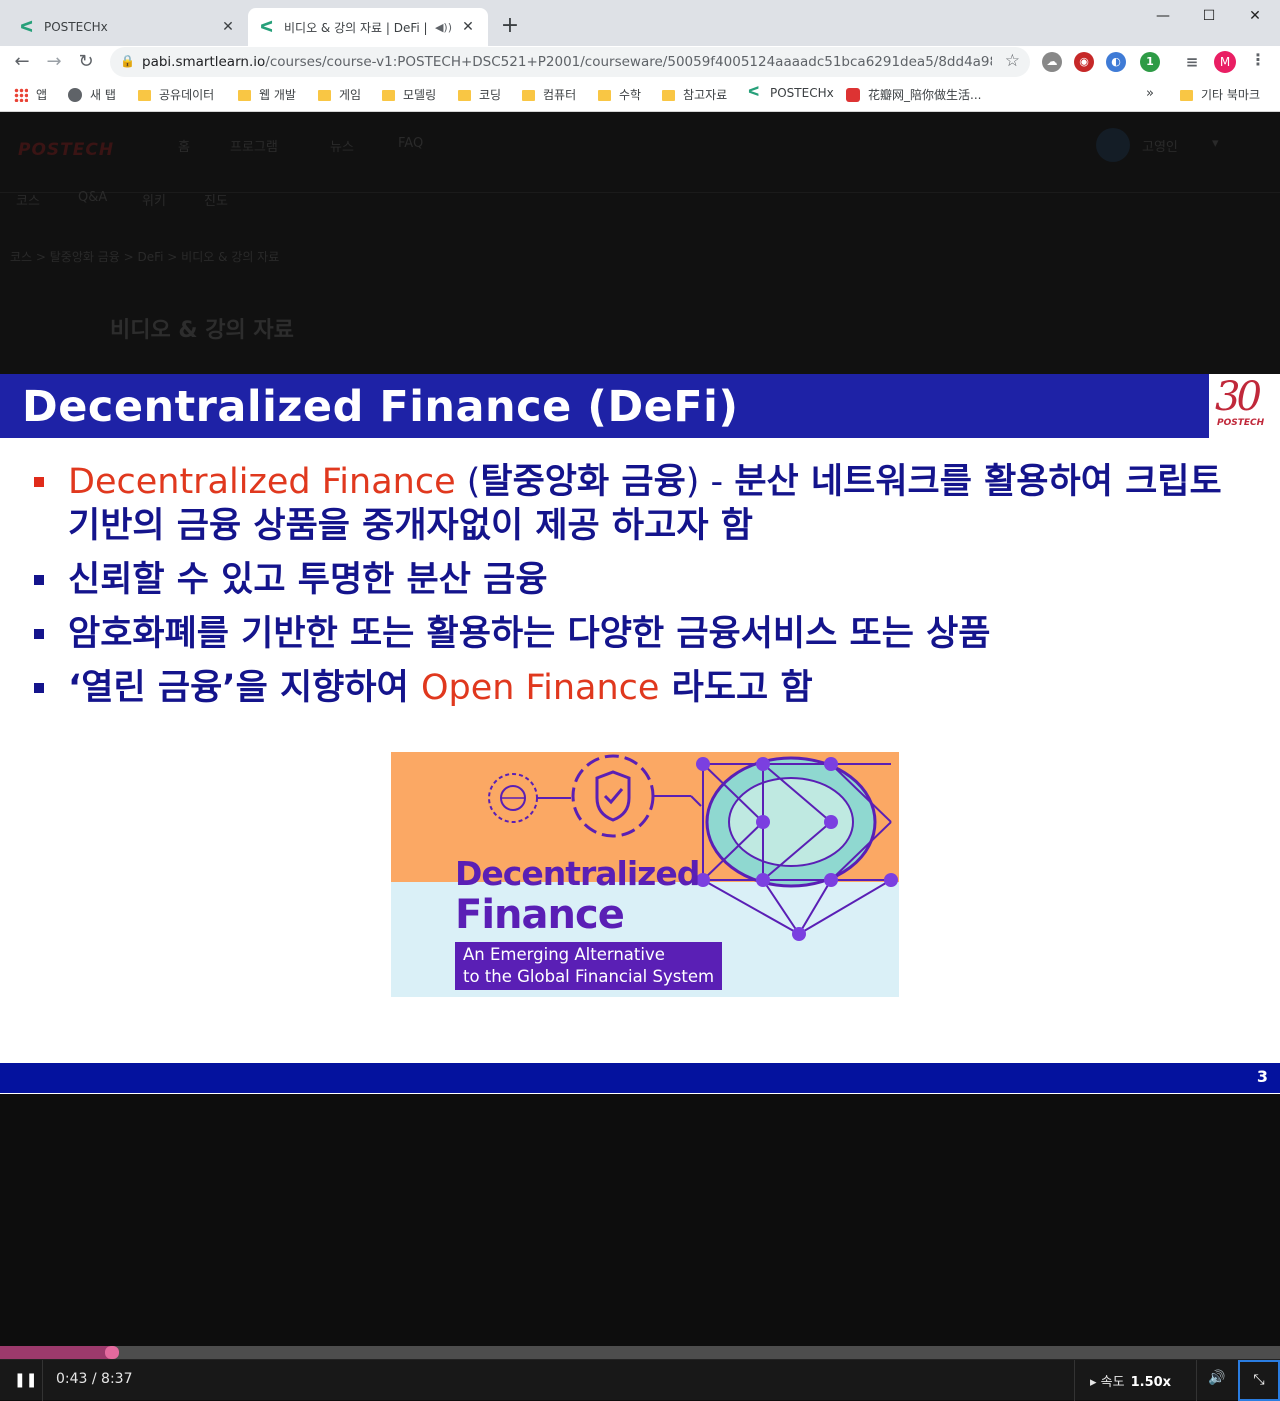 The image size is (1280, 1401). What do you see at coordinates (127, 61) in the screenshot?
I see `lock-icon: 🔒` at bounding box center [127, 61].